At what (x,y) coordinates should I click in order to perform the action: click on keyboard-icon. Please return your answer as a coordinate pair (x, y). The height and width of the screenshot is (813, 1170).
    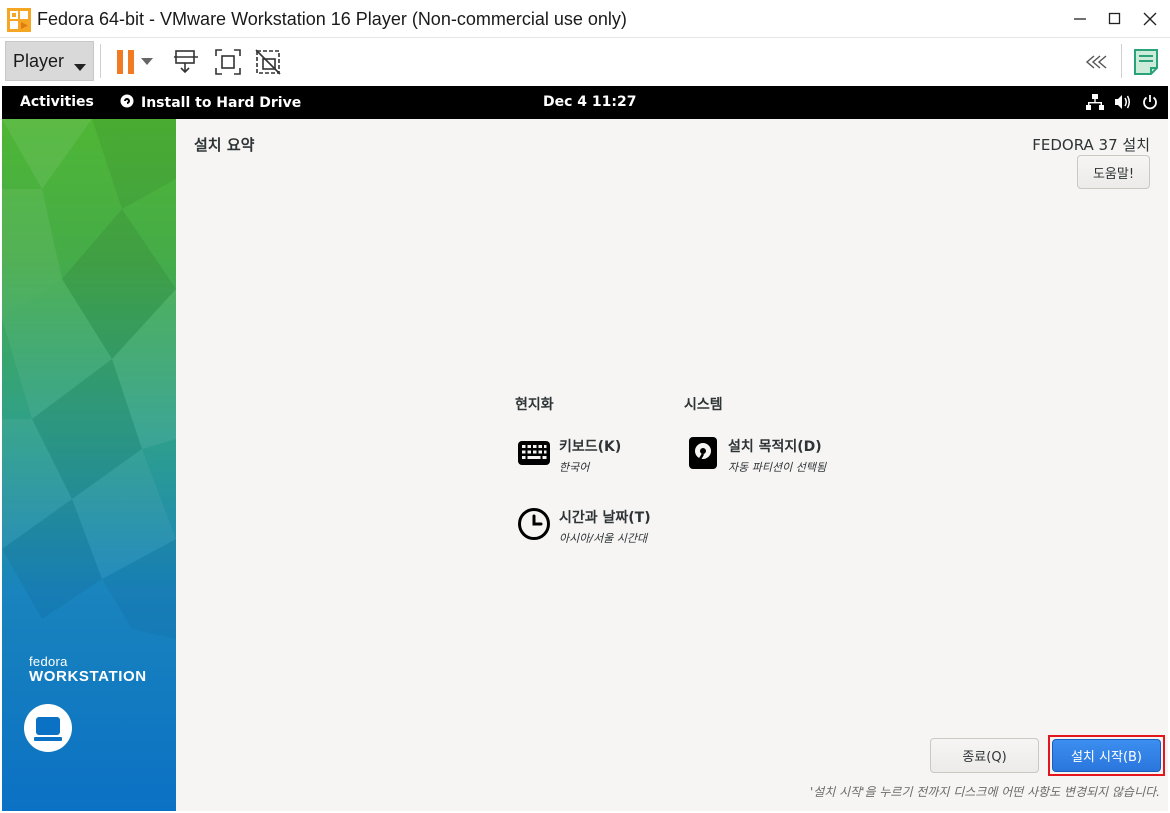
    Looking at the image, I should click on (534, 453).